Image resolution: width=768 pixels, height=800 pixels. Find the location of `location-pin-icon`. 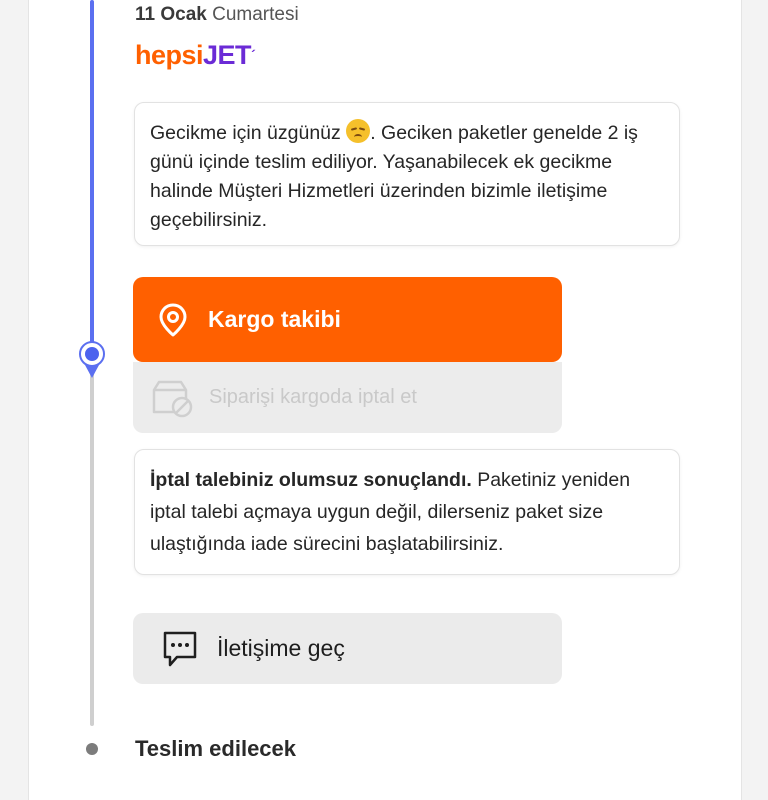

location-pin-icon is located at coordinates (173, 319).